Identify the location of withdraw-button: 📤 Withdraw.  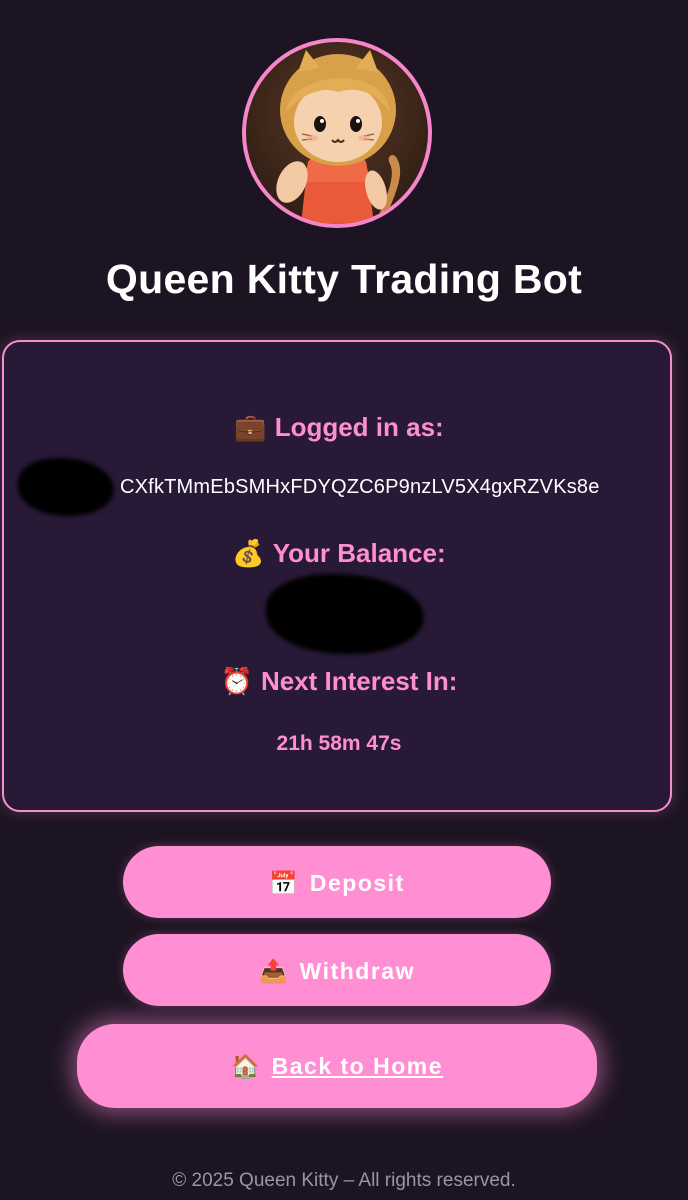
(337, 970).